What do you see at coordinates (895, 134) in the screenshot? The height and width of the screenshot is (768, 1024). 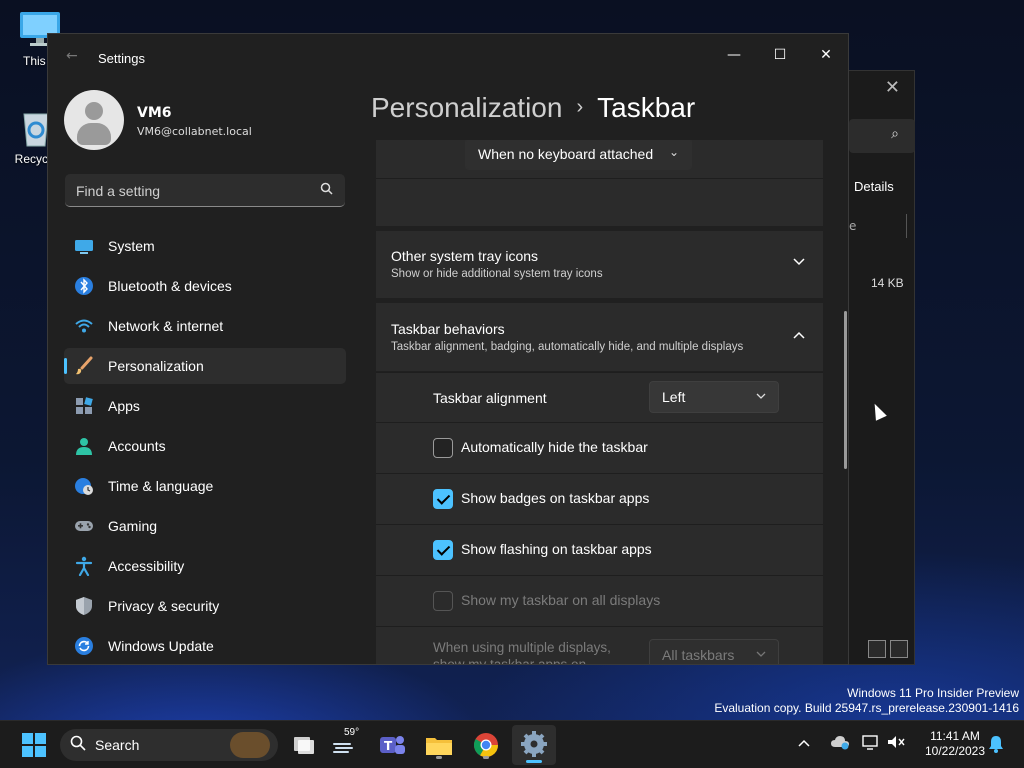 I see `search-icon: ⌕` at bounding box center [895, 134].